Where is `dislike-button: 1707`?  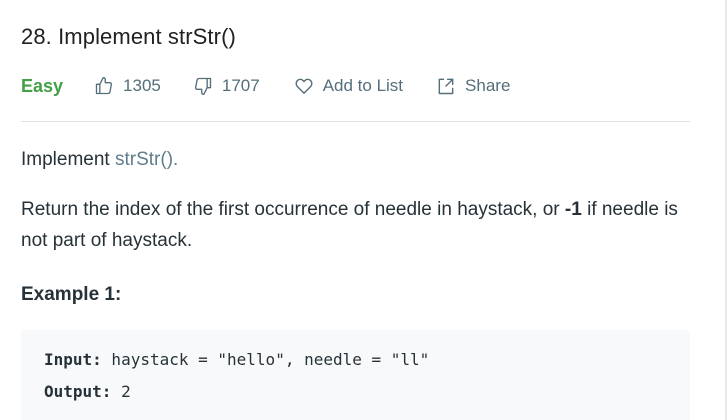 dislike-button: 1707 is located at coordinates (226, 86).